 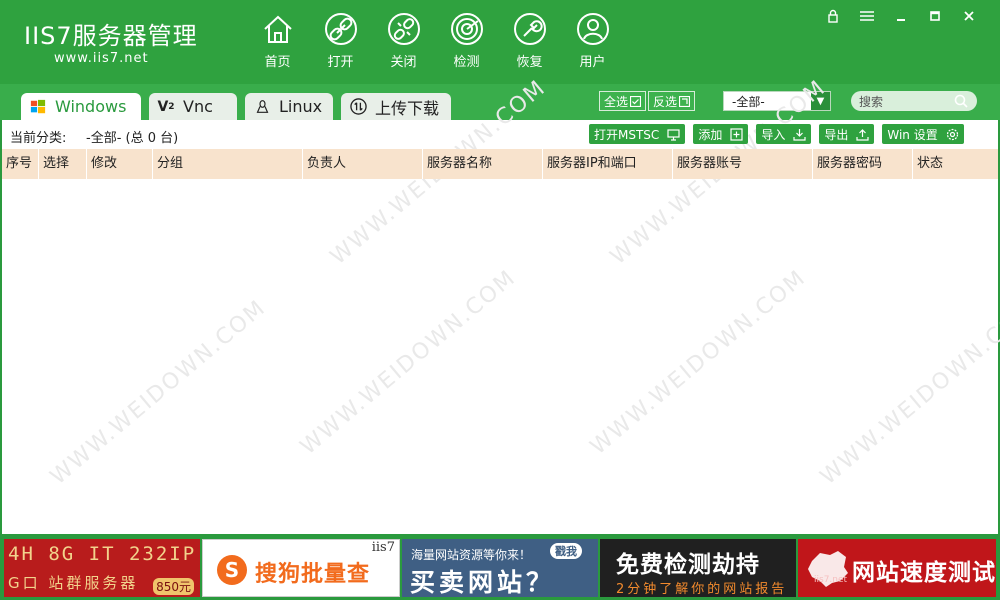 What do you see at coordinates (862, 134) in the screenshot?
I see `upload-icon` at bounding box center [862, 134].